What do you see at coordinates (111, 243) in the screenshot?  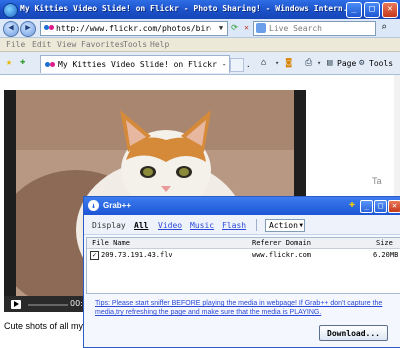 I see `column-header-file: File Name` at bounding box center [111, 243].